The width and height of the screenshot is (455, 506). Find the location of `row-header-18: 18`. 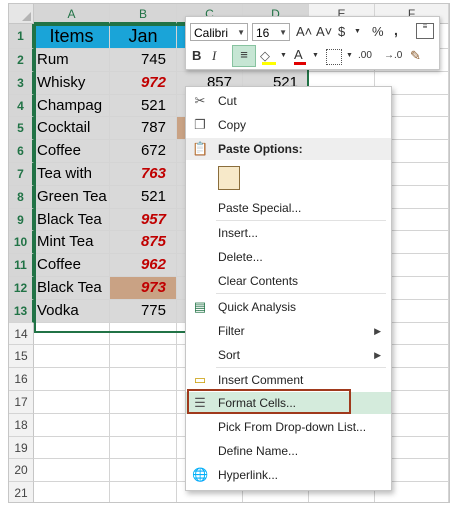

row-header-18: 18 is located at coordinates (21, 425).